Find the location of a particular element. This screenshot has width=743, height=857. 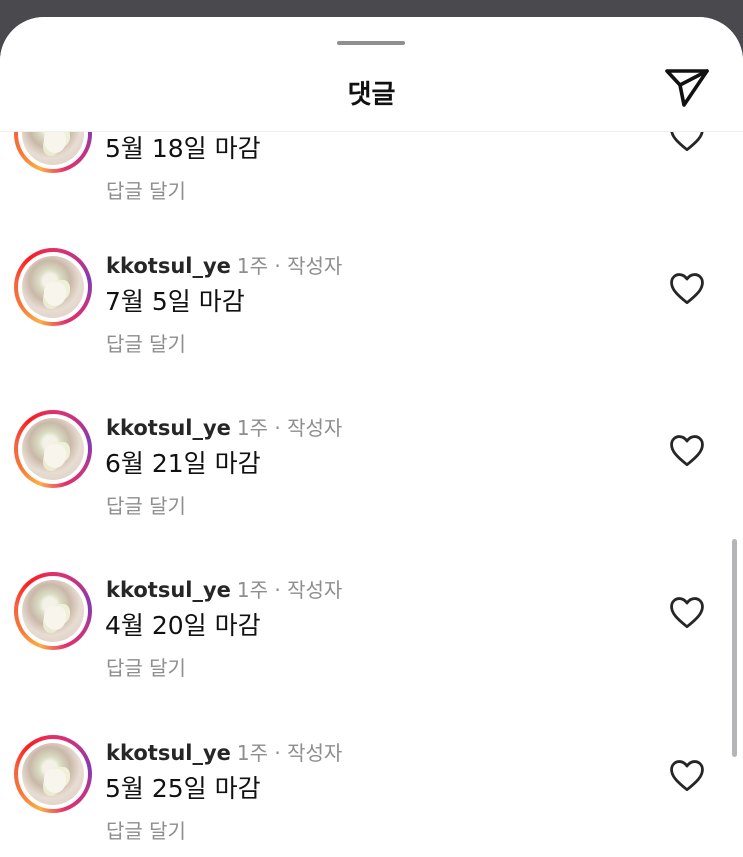

page-title: 댓글 is located at coordinates (371, 95).